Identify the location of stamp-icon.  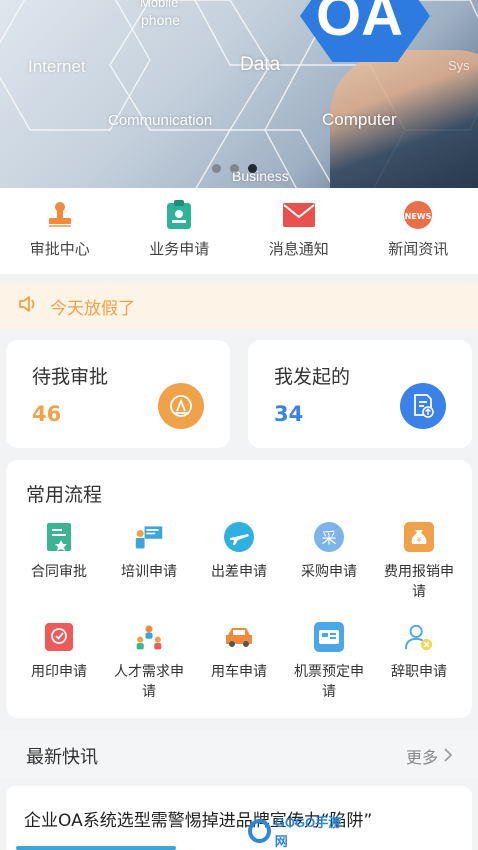
(60, 215).